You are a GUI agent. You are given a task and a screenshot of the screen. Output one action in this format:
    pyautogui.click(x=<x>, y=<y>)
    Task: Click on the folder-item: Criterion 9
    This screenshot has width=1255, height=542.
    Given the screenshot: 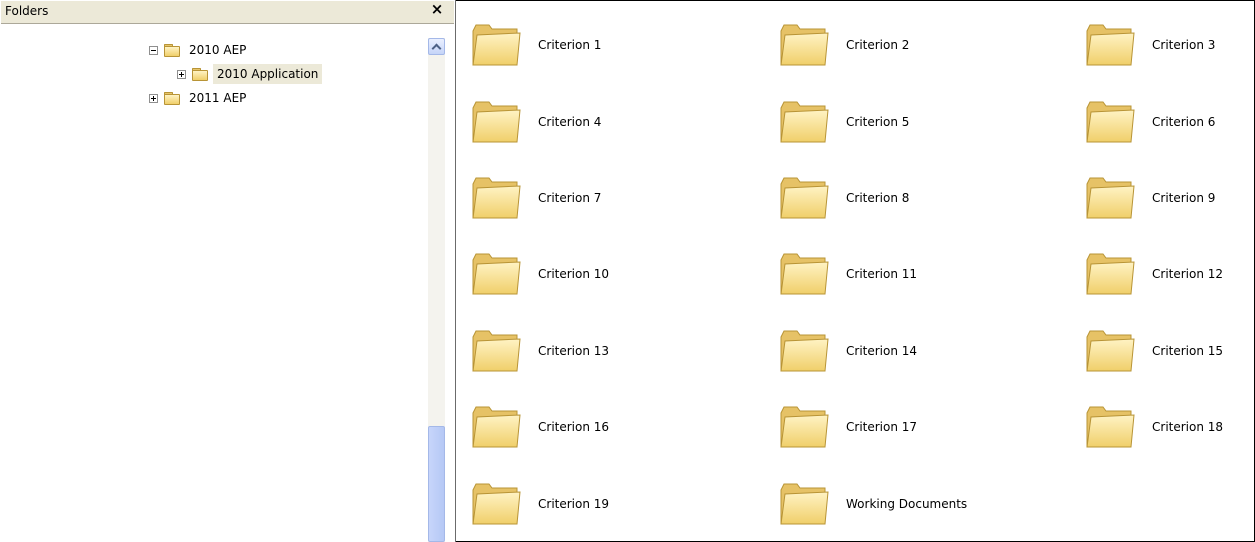 What is the action you would take?
    pyautogui.click(x=1169, y=204)
    